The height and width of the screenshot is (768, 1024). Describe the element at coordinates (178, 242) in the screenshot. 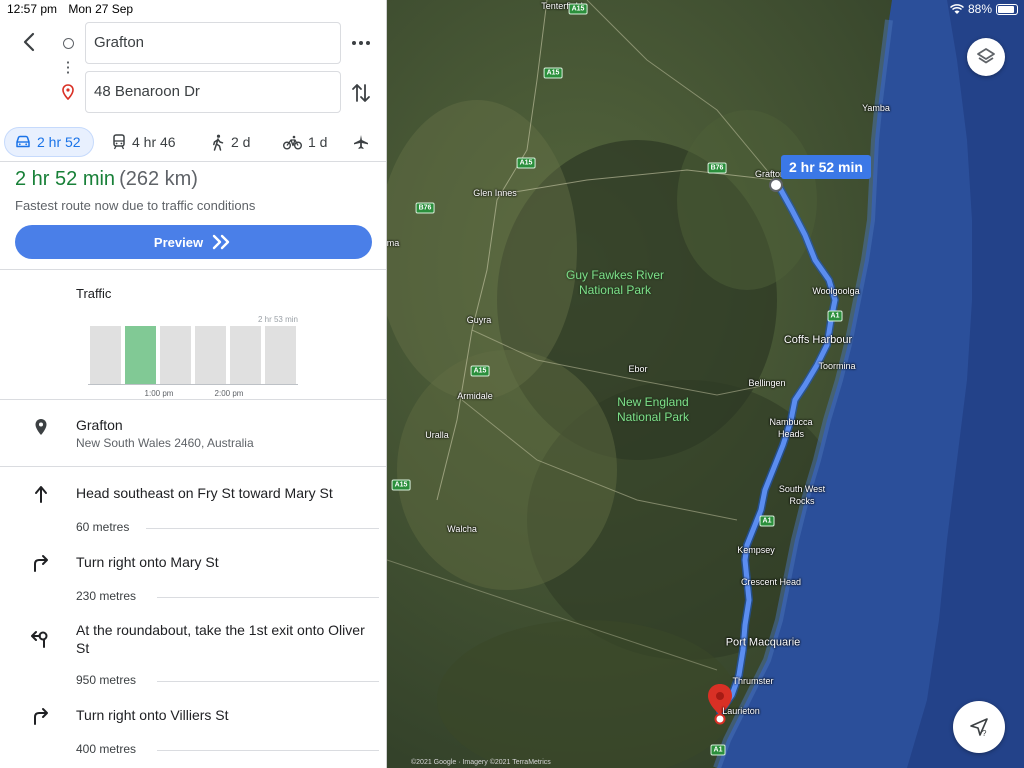

I see `preview-button-label: Preview` at that location.